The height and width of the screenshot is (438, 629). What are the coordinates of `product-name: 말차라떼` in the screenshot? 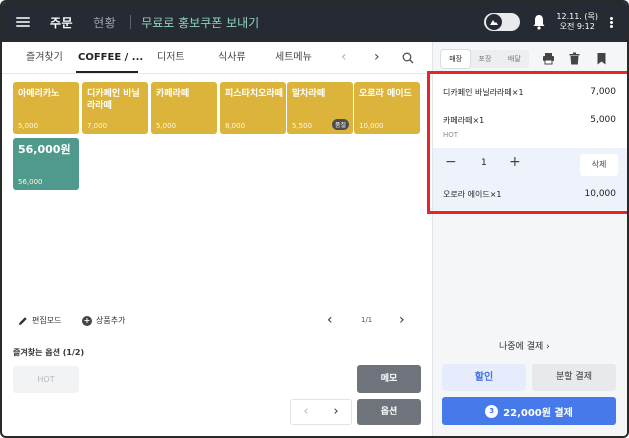 It's located at (309, 94).